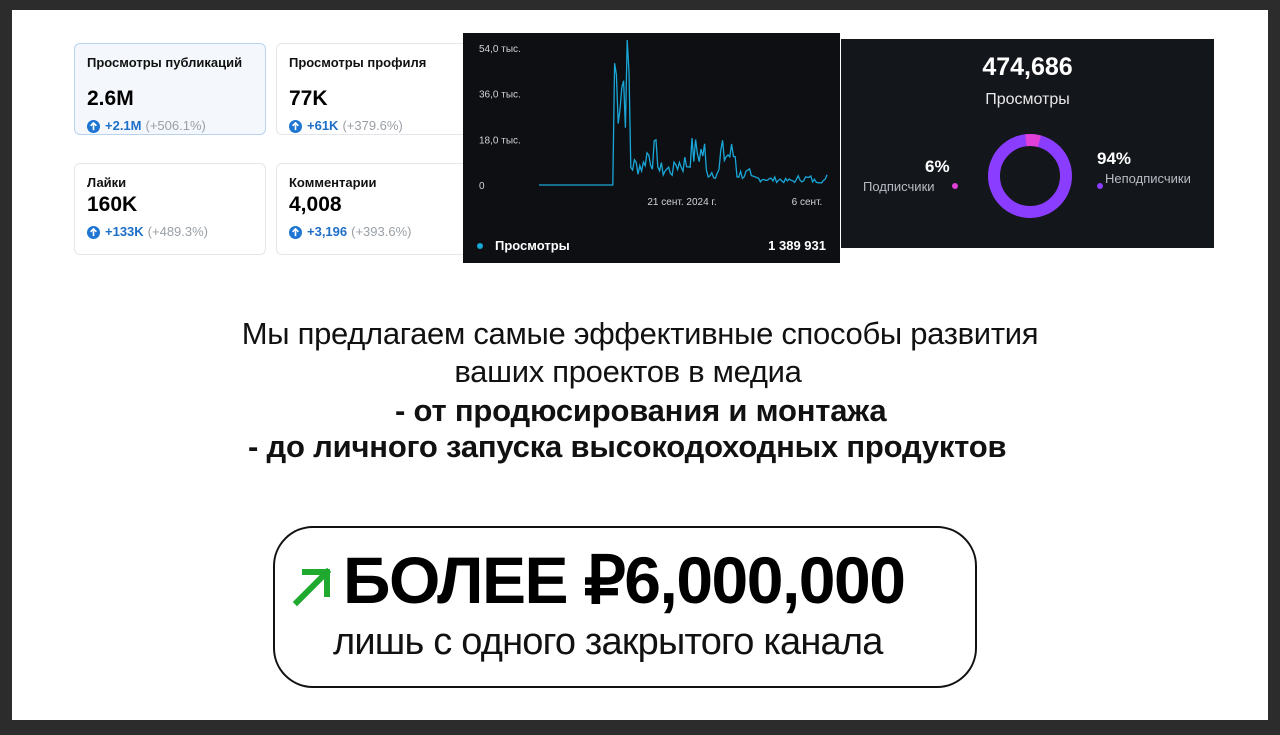 This screenshot has height=735, width=1280. Describe the element at coordinates (372, 209) in the screenshot. I see `stat-card-comments: Комментарии 4,008 +3,196 (+393.6%)` at that location.